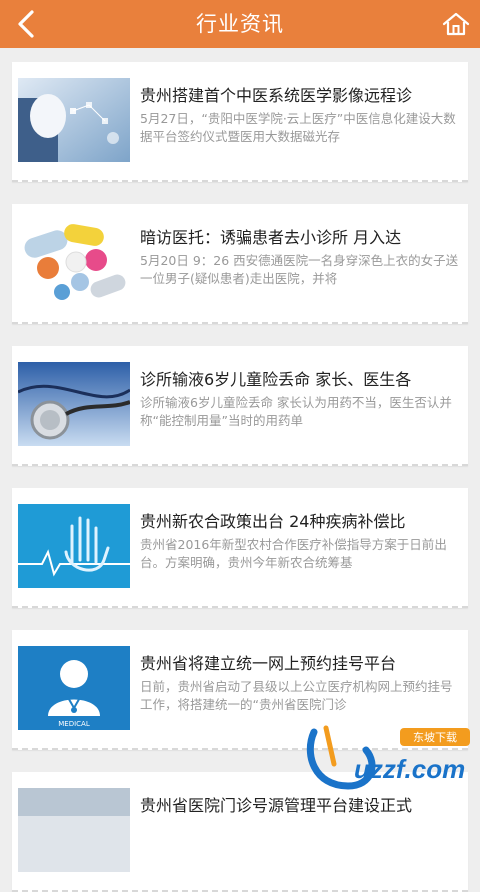  I want to click on pills-image, so click(74, 262).